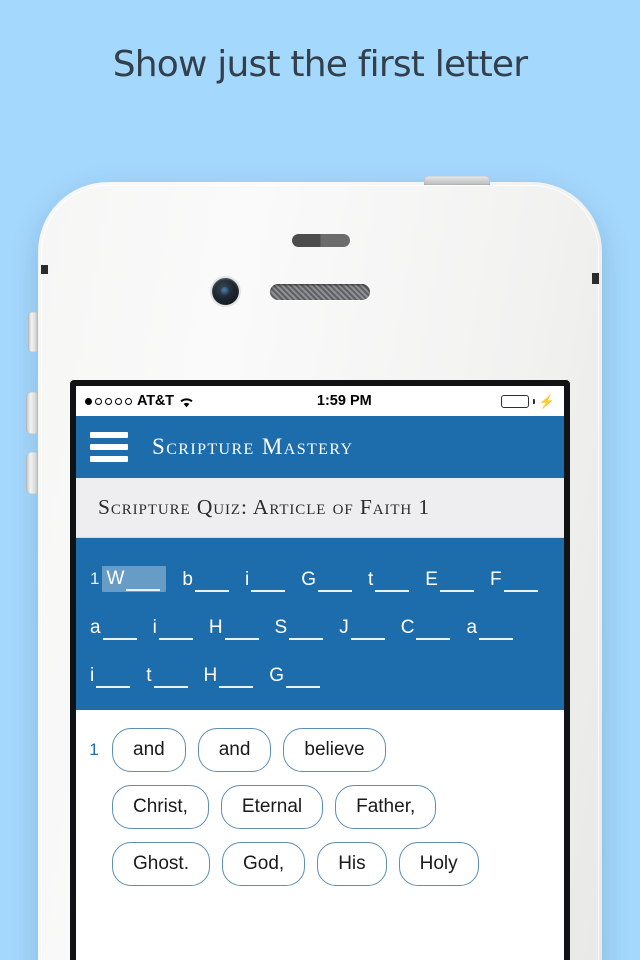  Describe the element at coordinates (264, 507) in the screenshot. I see `quiz-title: Scripture Quiz: Article of Faith 1` at that location.